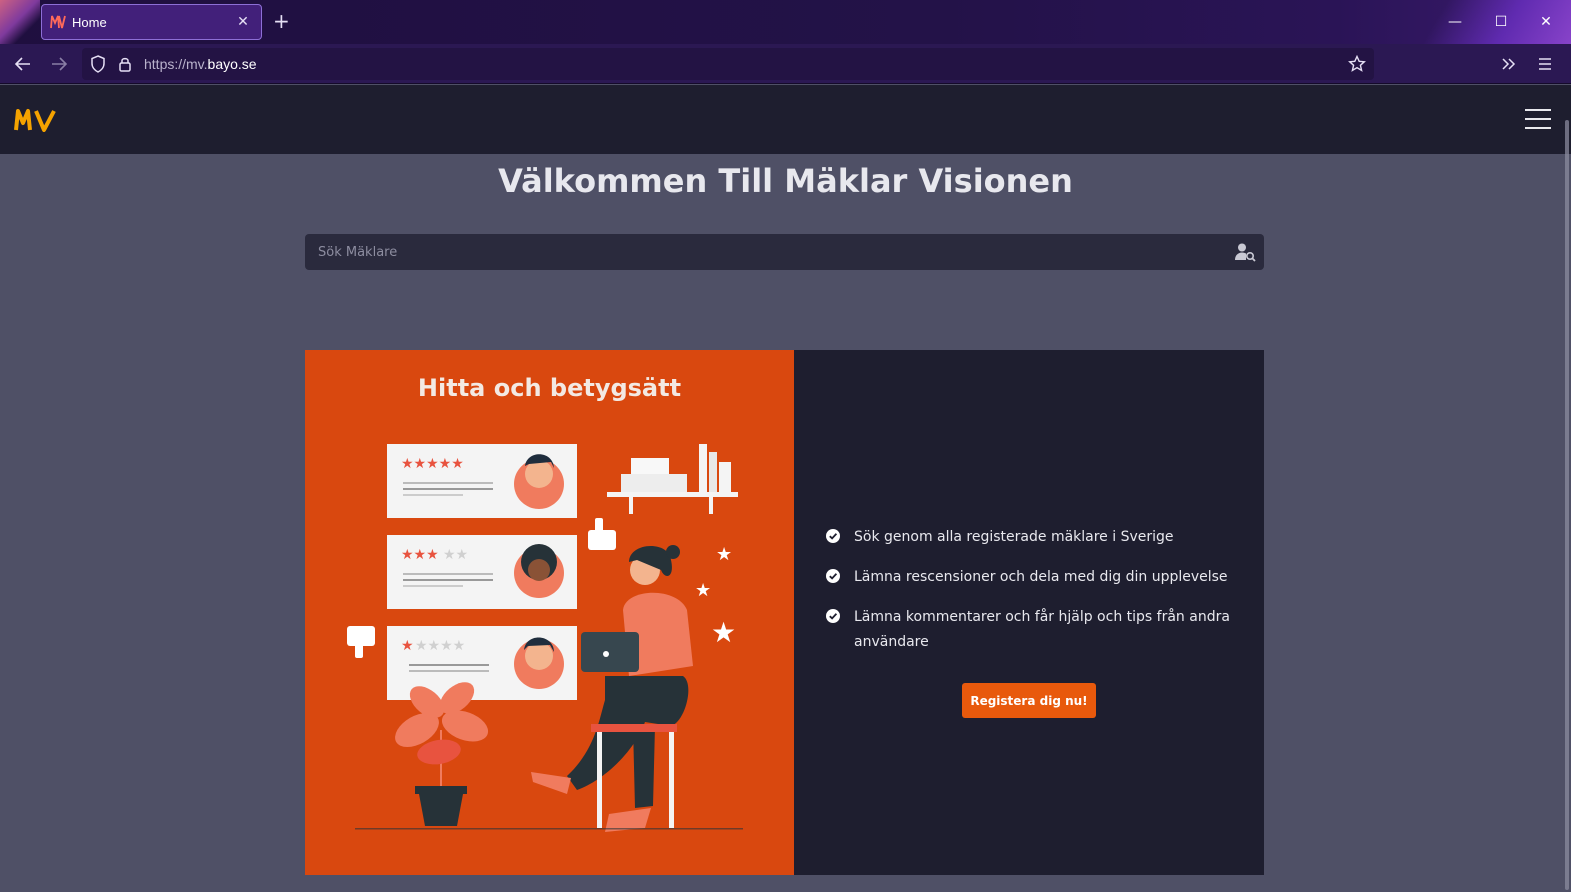  Describe the element at coordinates (785, 119) in the screenshot. I see `site-header` at that location.